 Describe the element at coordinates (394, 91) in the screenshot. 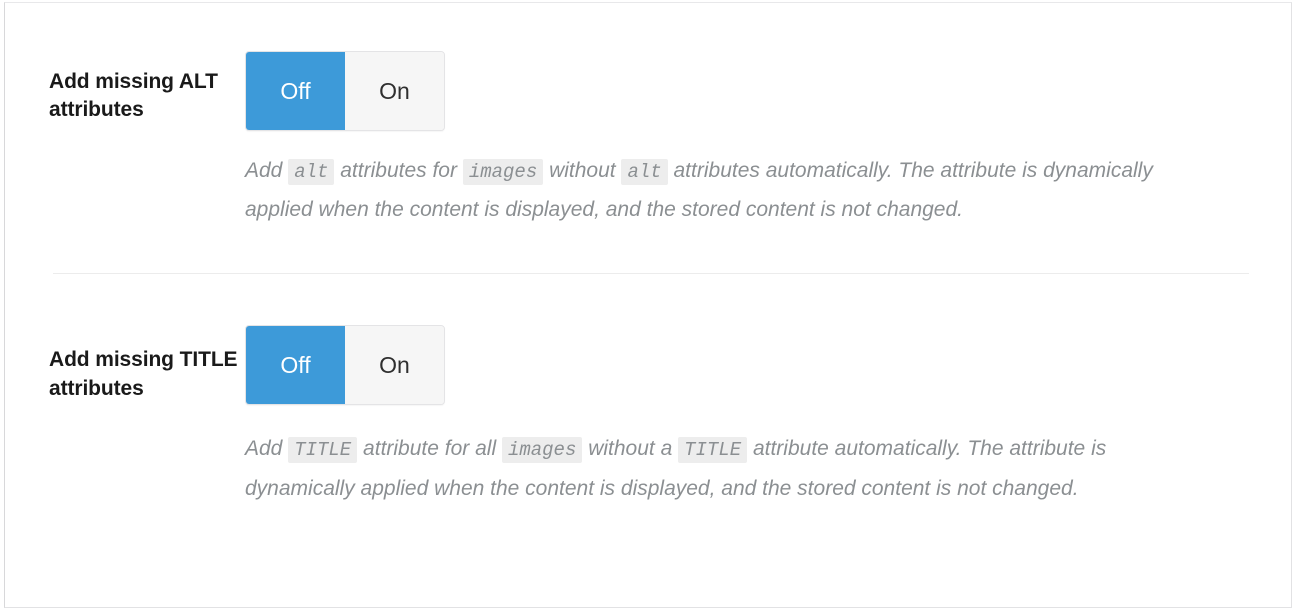

I see `toggle-option-on-alt: On` at that location.